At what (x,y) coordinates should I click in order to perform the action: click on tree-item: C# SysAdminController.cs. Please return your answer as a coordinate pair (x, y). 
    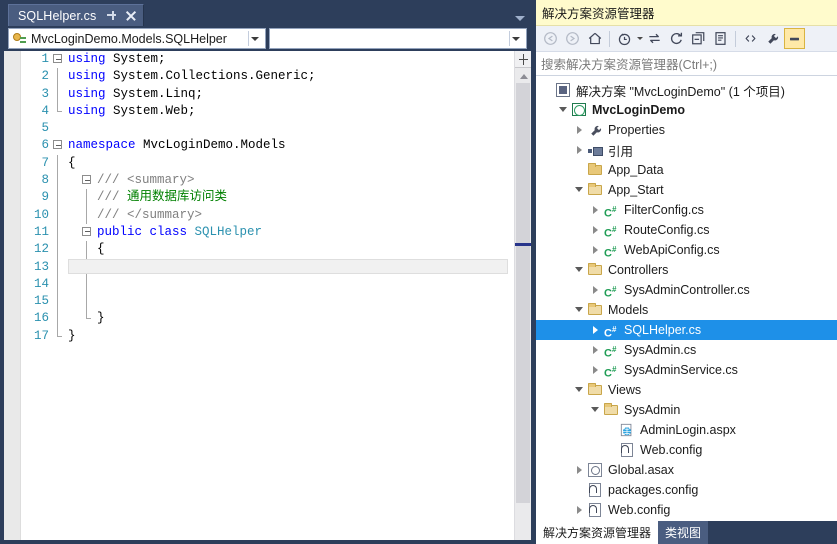
    Looking at the image, I should click on (686, 290).